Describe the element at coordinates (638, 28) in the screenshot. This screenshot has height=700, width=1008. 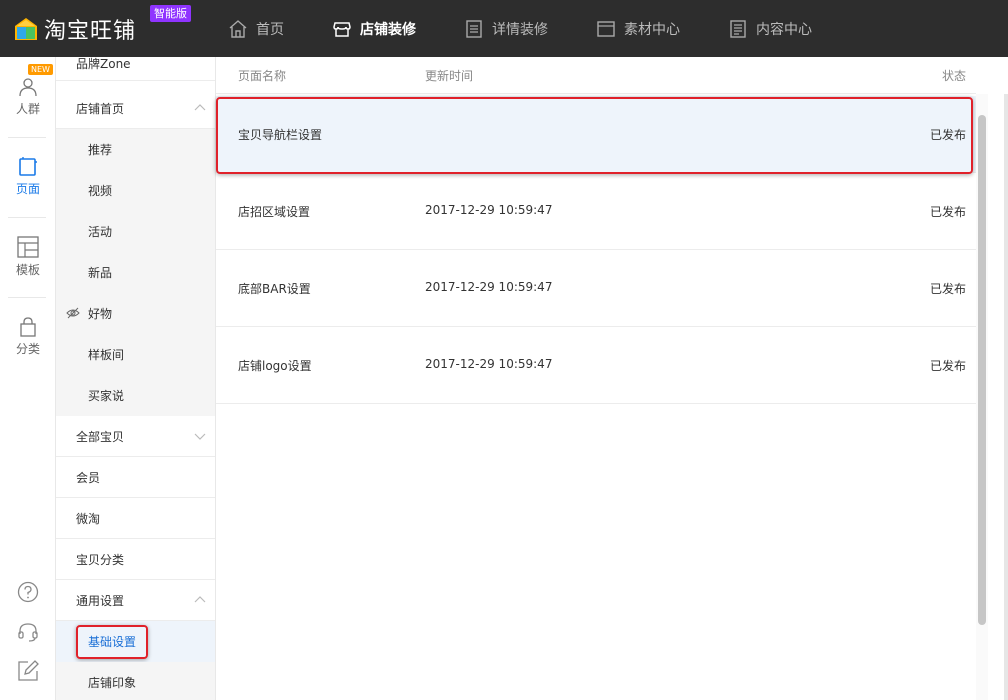
I see `nav-material-center: 素材中心` at that location.